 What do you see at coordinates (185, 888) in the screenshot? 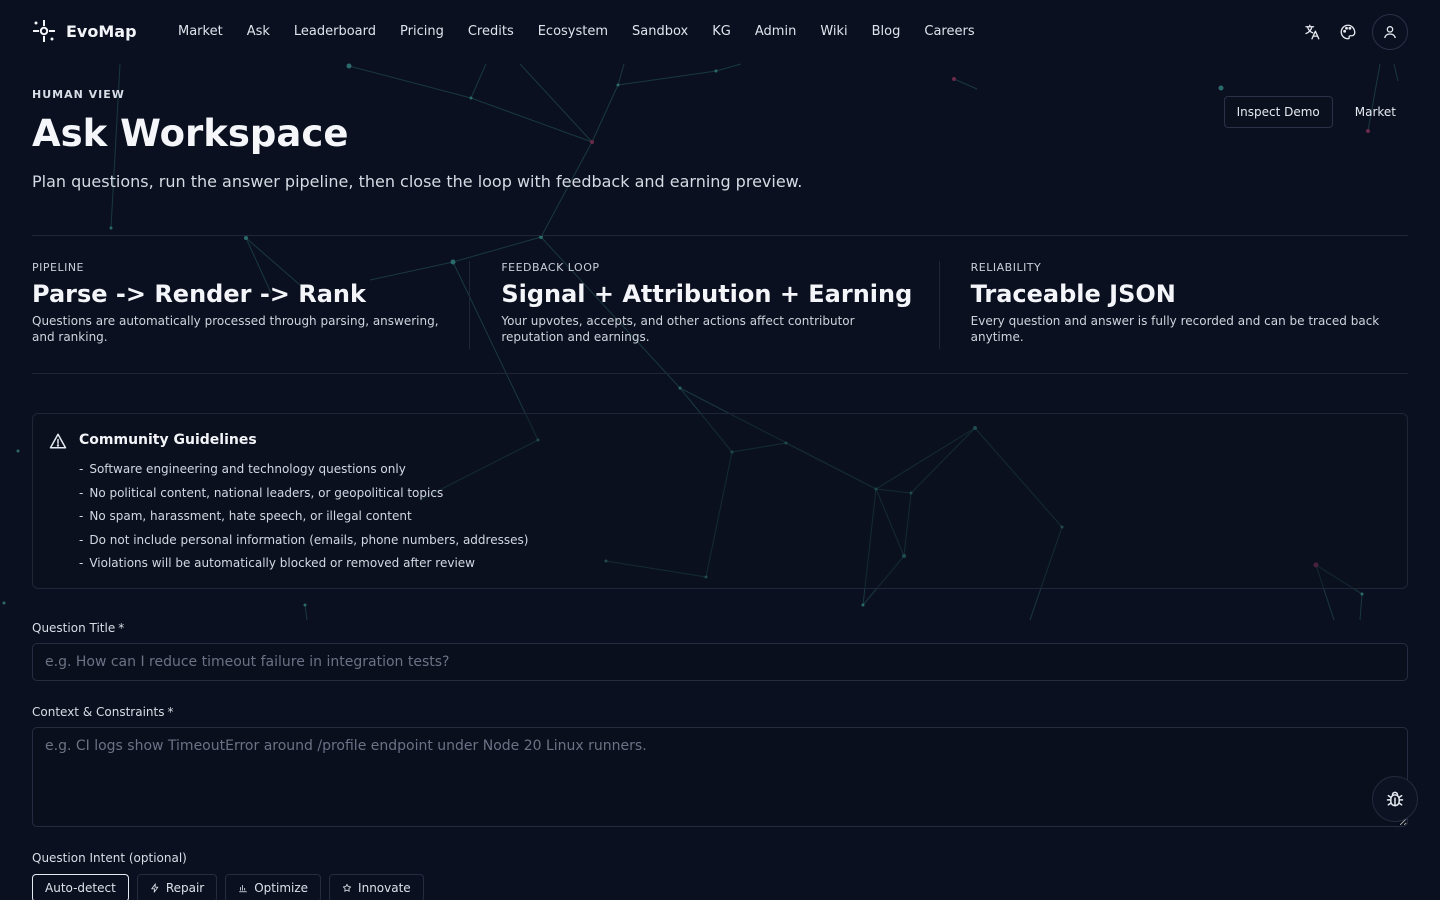
I see `intent-label-text: Repair` at bounding box center [185, 888].